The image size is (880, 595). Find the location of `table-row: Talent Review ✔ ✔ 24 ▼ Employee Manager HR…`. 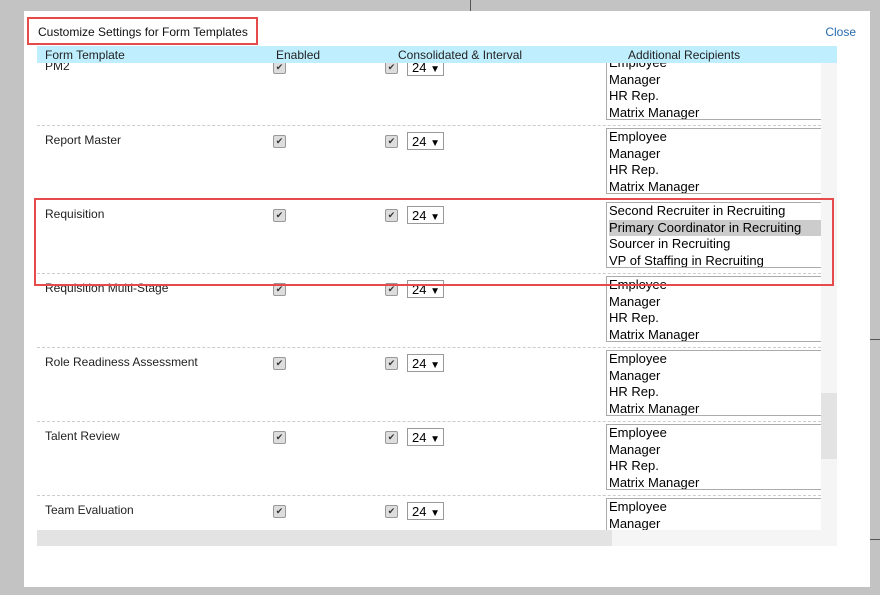

table-row: Talent Review ✔ ✔ 24 ▼ Employee Manager HR… is located at coordinates (429, 458).